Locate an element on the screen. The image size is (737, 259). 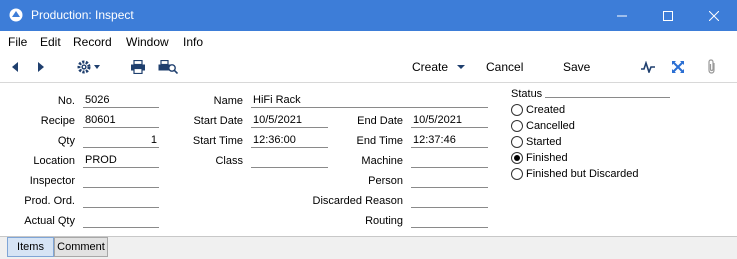
arrow-right-icon is located at coordinates (41, 67).